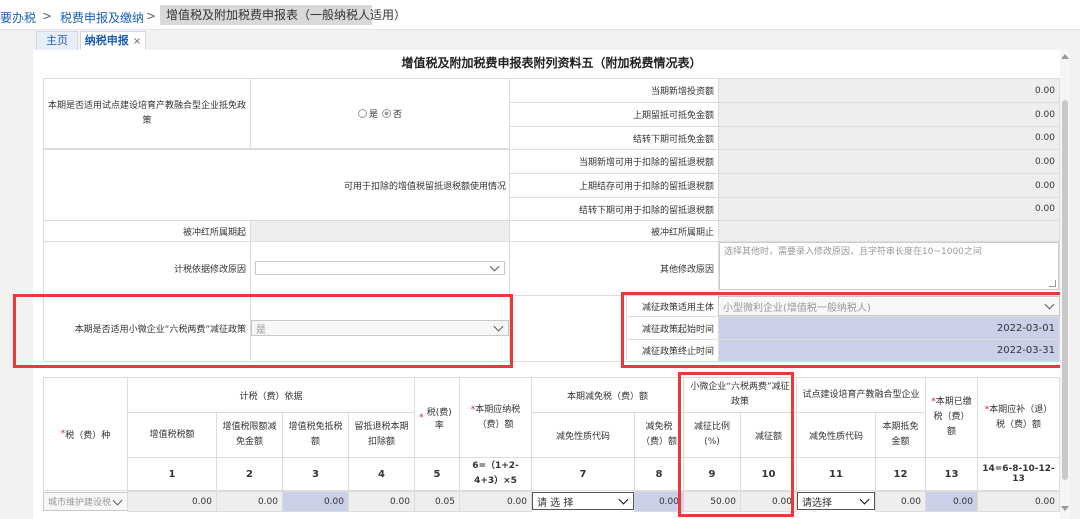 The height and width of the screenshot is (519, 1080). Describe the element at coordinates (315, 474) in the screenshot. I see `col-num-3: 3` at that location.